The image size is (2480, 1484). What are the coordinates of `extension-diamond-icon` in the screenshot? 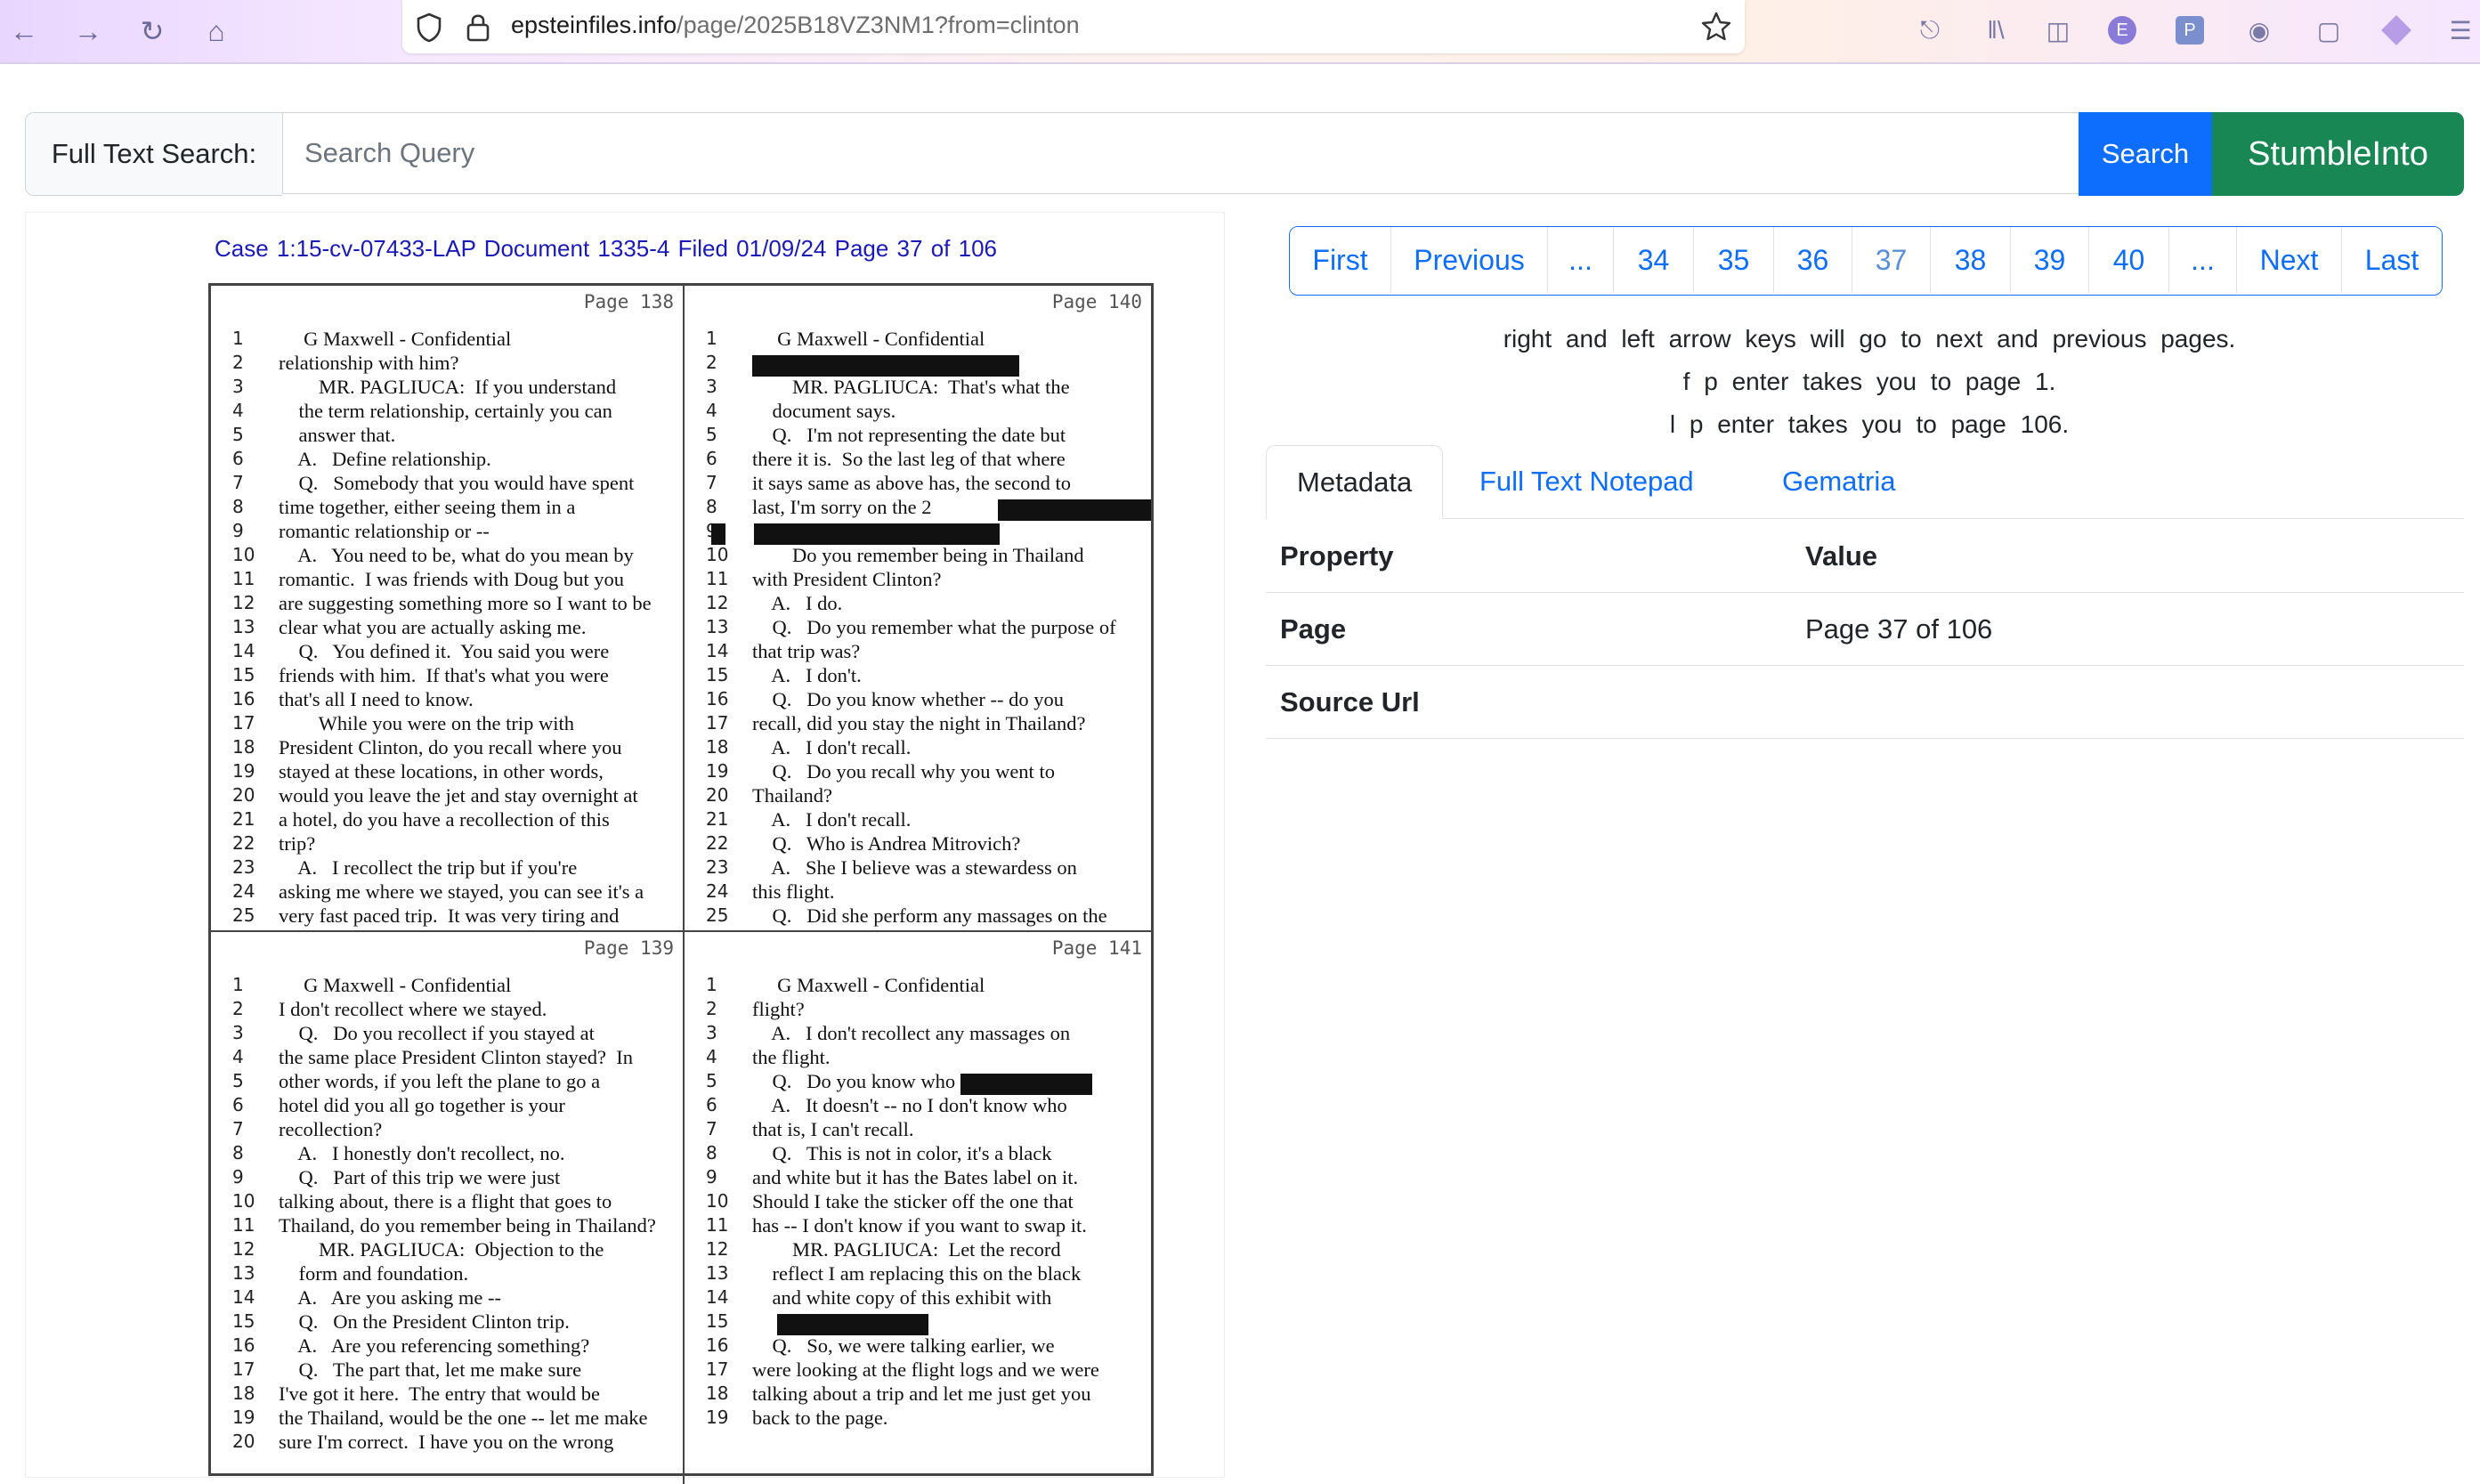 It's located at (2396, 30).